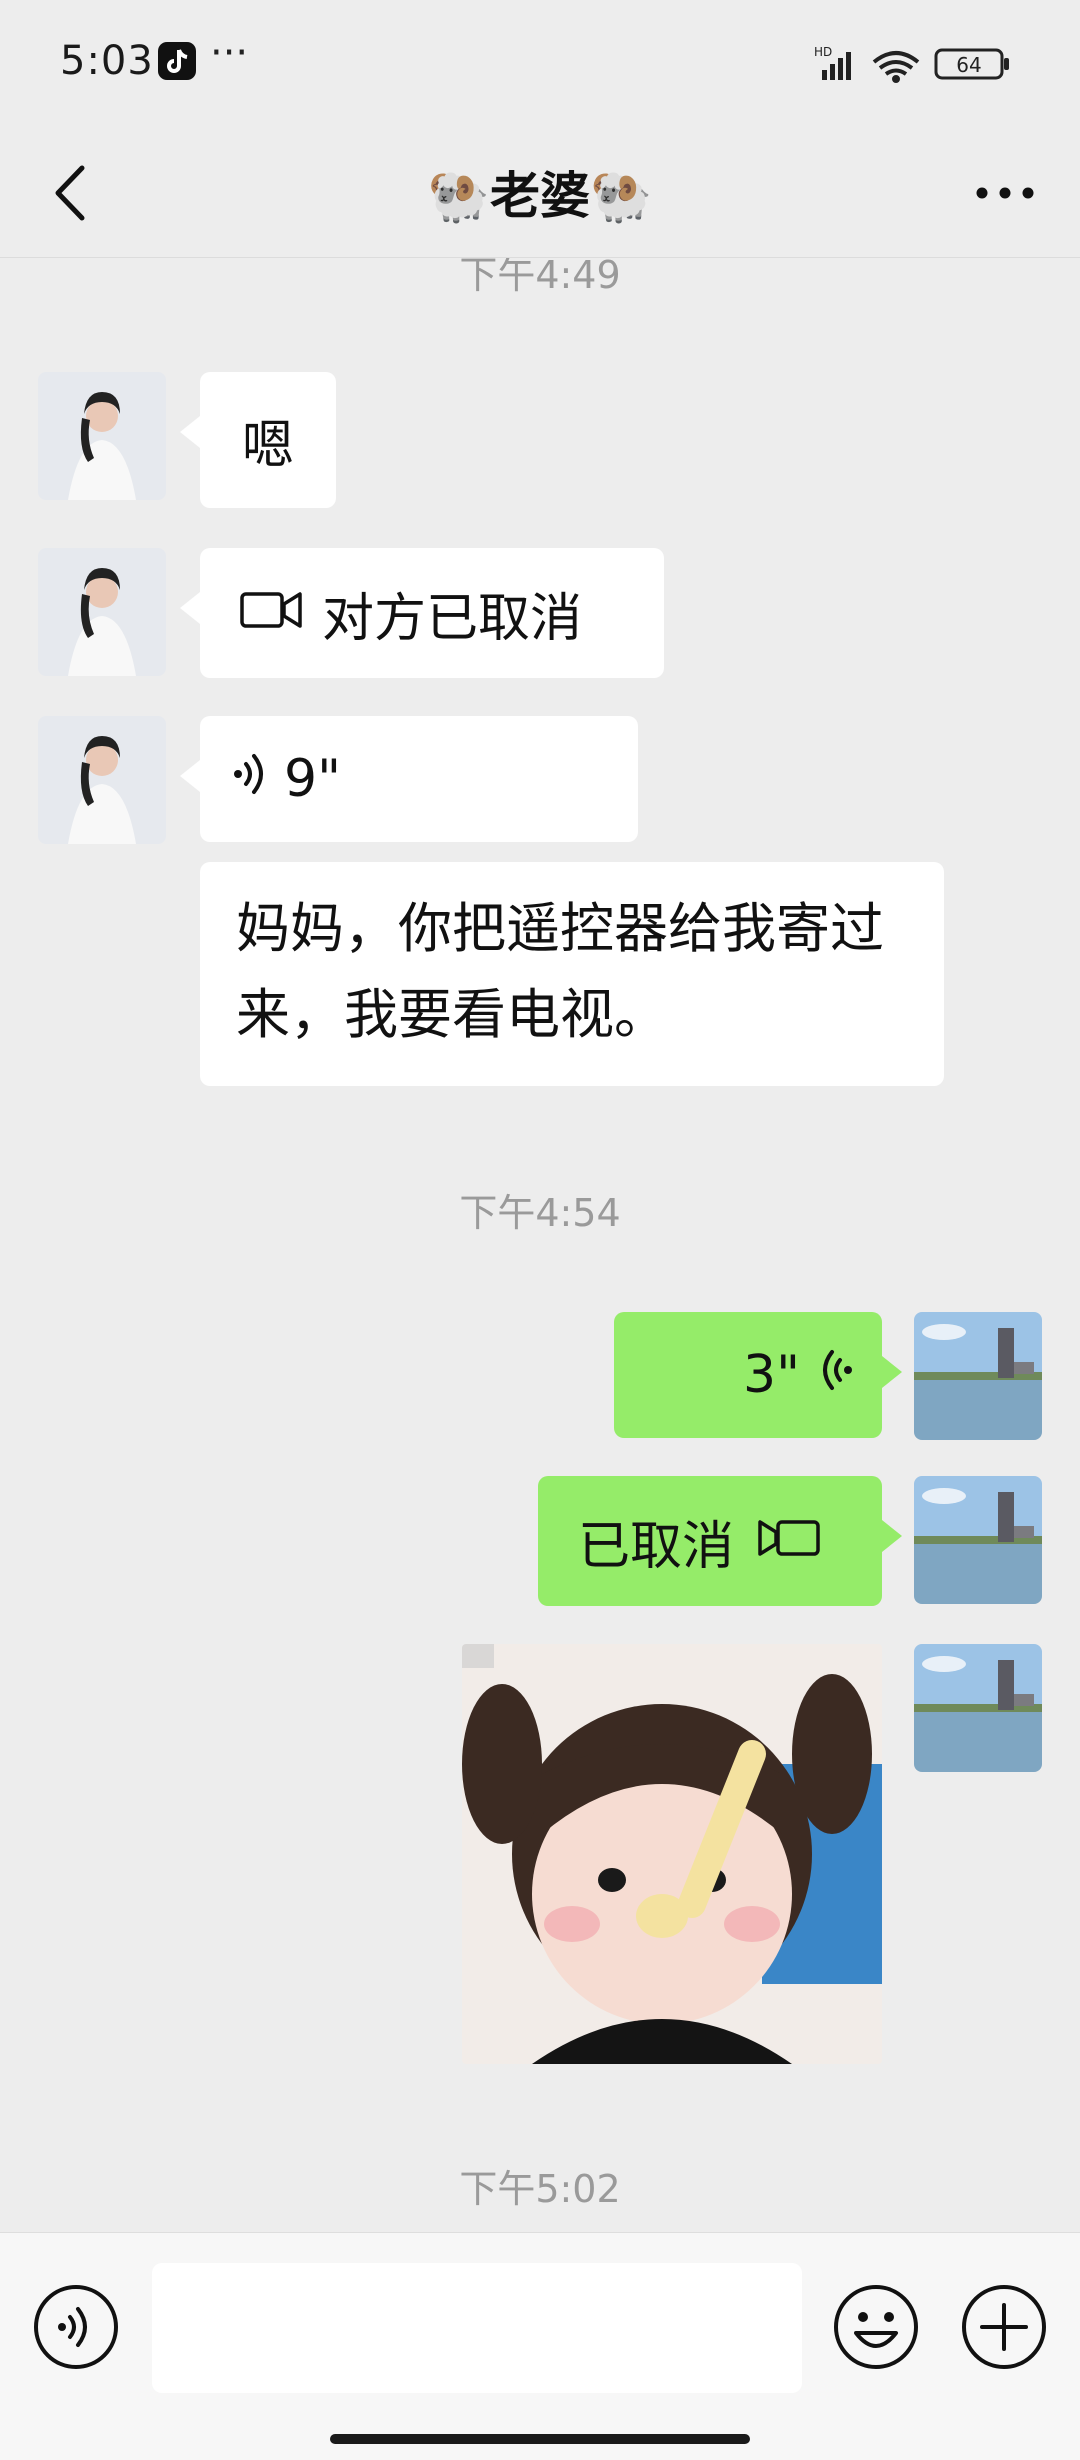 The width and height of the screenshot is (1080, 2460). I want to click on input-bar, so click(540, 2346).